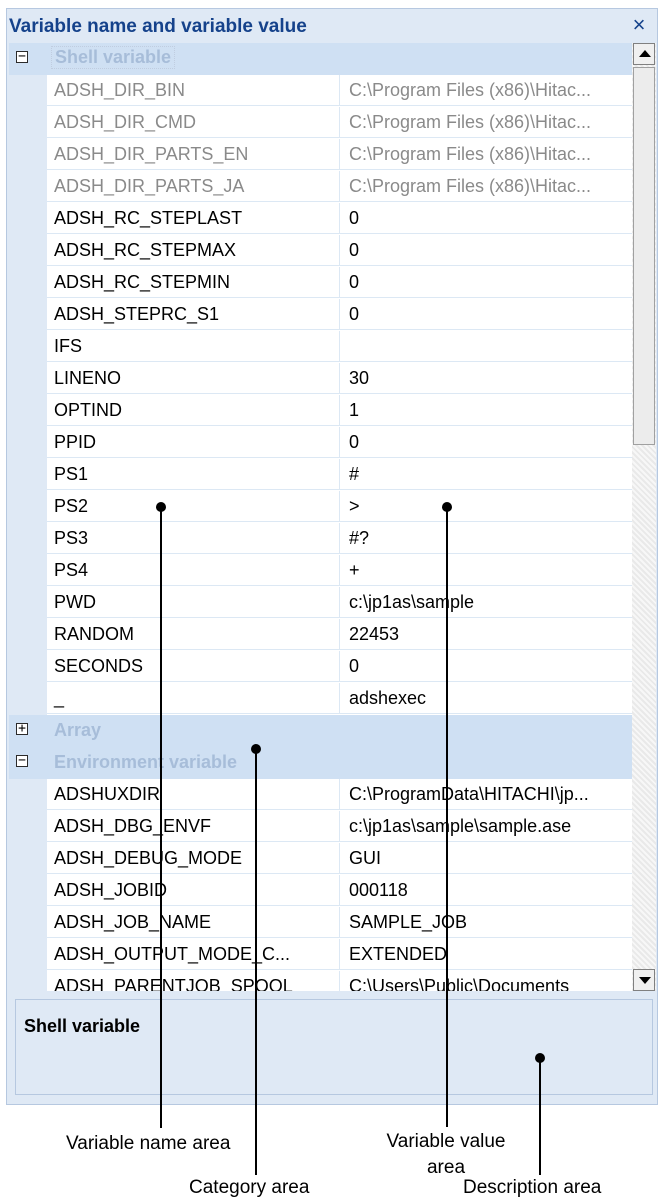 Image resolution: width=659 pixels, height=1200 pixels. What do you see at coordinates (22, 728) in the screenshot?
I see `expand-toggle-icon: +` at bounding box center [22, 728].